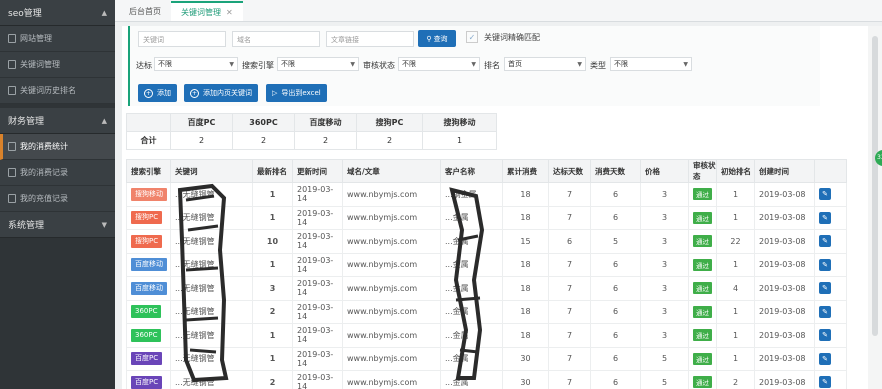 This screenshot has width=882, height=389. What do you see at coordinates (830, 171) in the screenshot?
I see `column-header` at bounding box center [830, 171].